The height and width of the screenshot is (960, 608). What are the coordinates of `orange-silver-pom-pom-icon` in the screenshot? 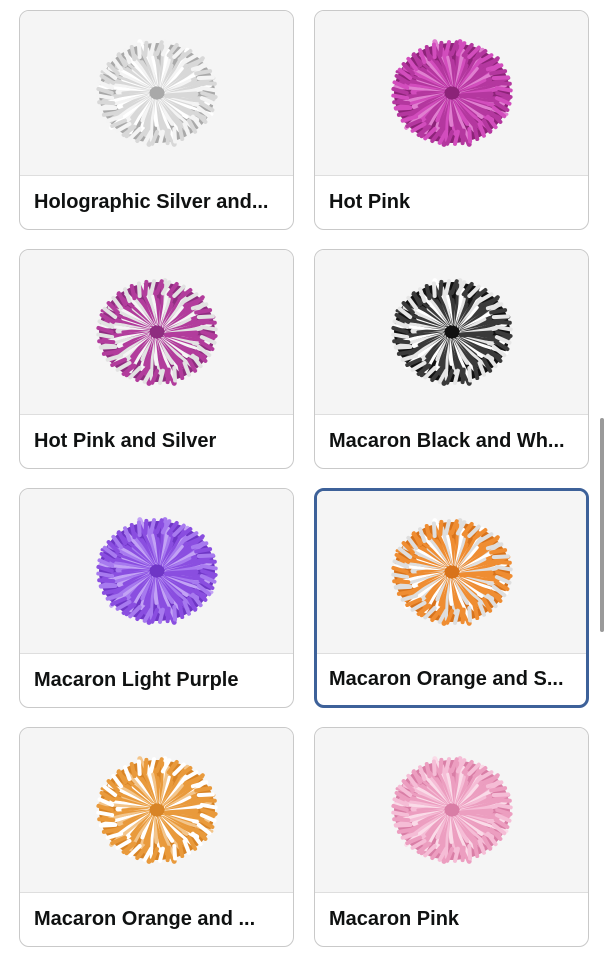 It's located at (451, 572).